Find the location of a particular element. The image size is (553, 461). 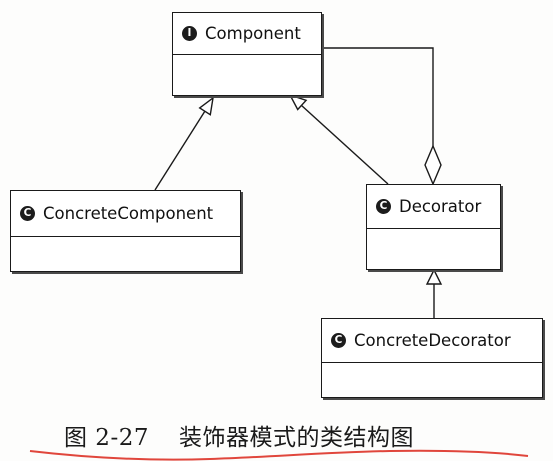

interface-icon: I is located at coordinates (189, 33).